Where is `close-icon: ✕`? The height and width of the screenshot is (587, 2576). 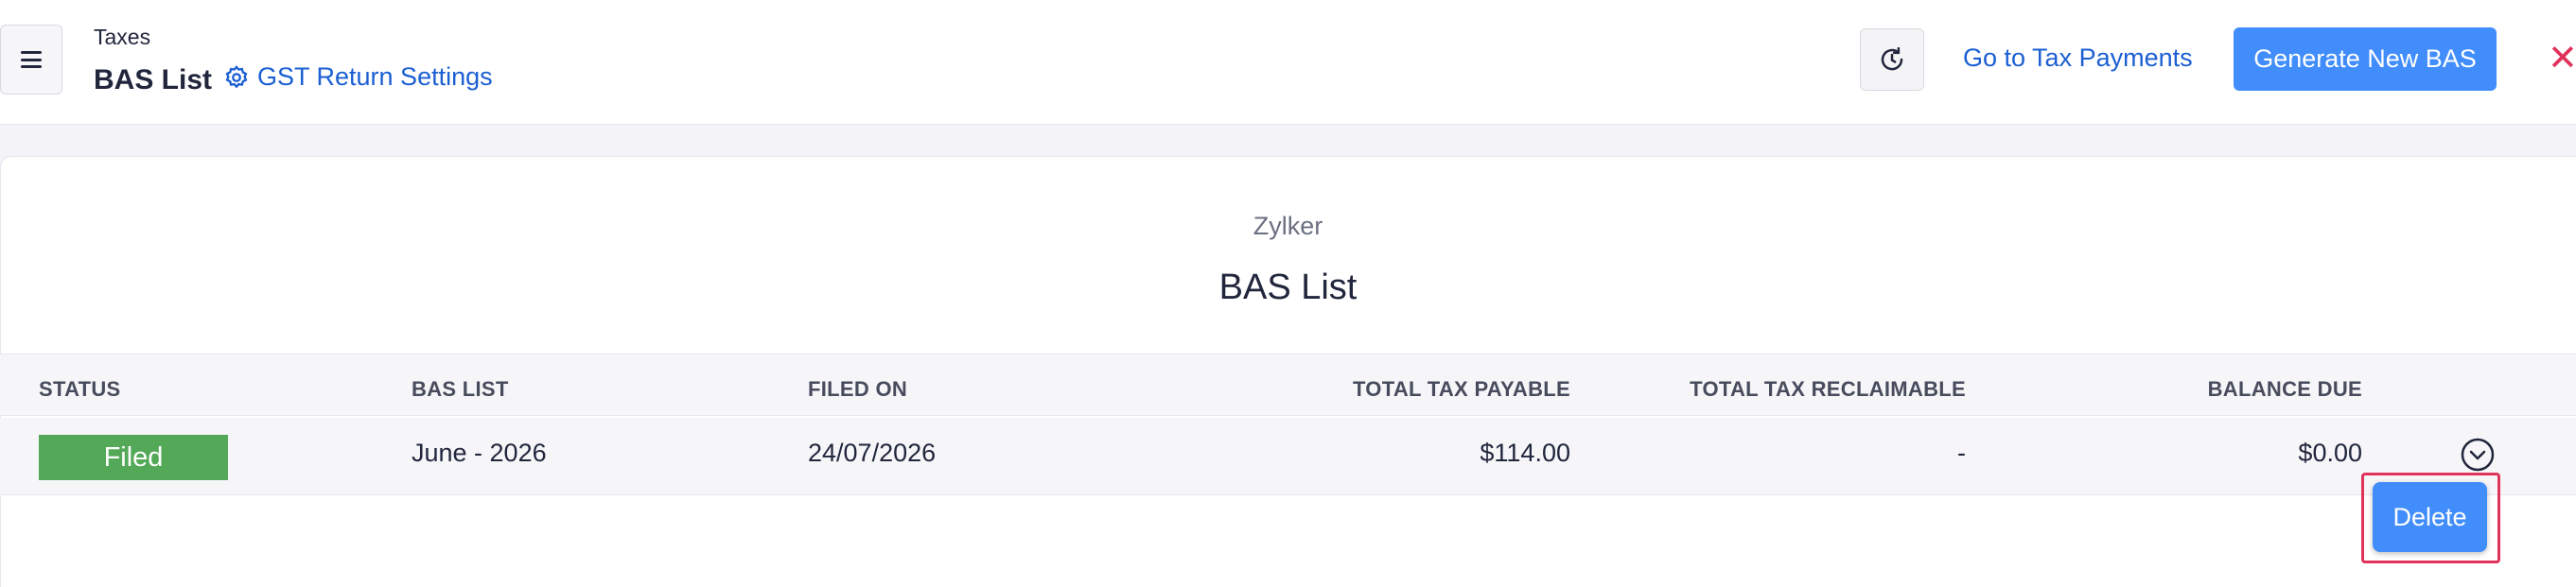 close-icon: ✕ is located at coordinates (2562, 59).